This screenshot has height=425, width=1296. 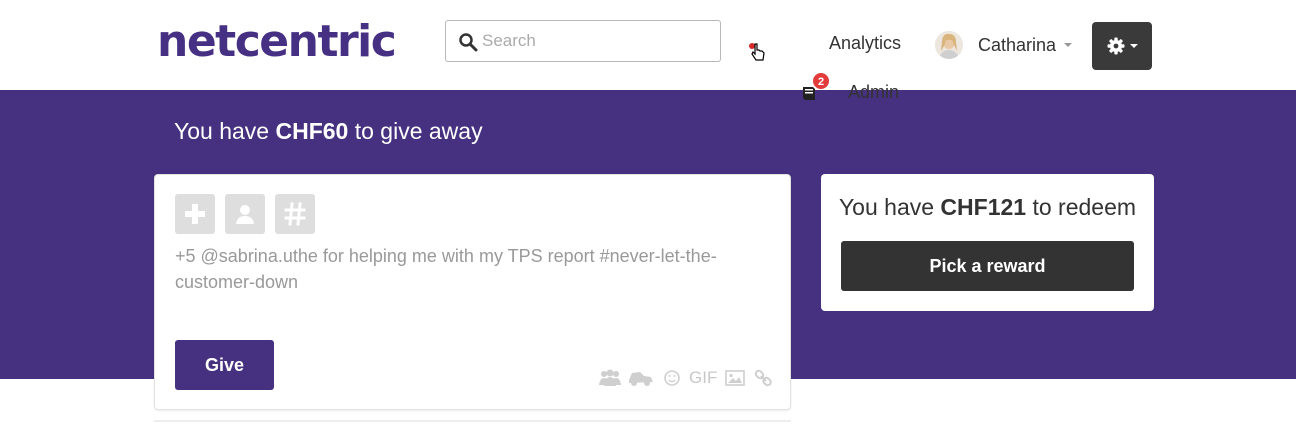 I want to click on avatar, so click(x=949, y=45).